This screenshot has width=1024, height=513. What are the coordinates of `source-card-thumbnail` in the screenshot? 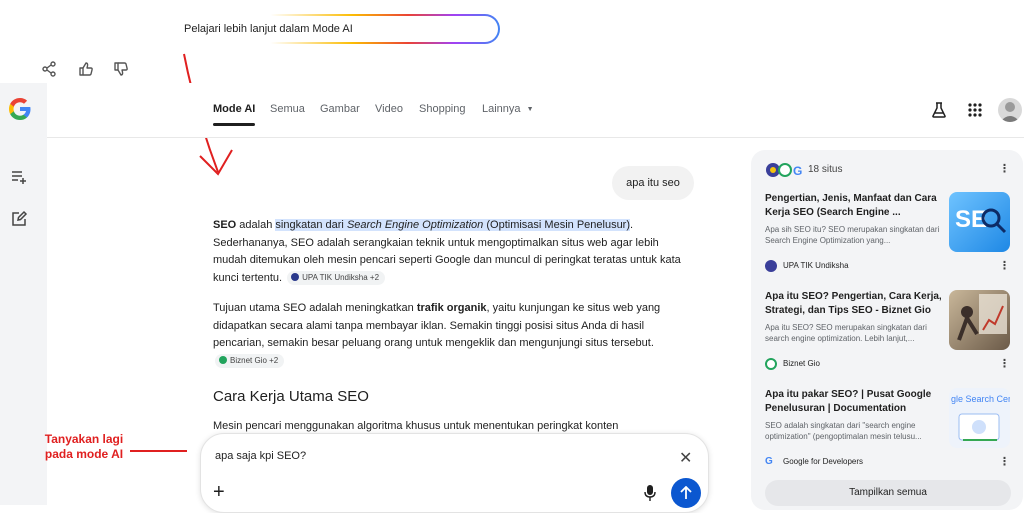 It's located at (979, 320).